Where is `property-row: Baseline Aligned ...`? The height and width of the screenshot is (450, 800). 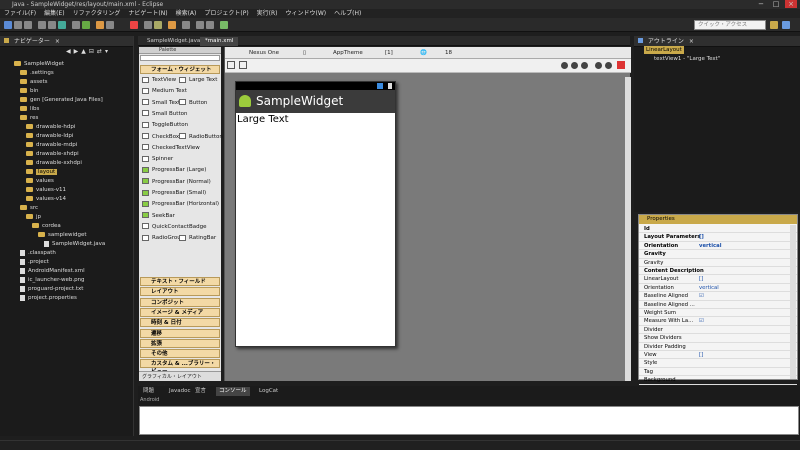 property-row: Baseline Aligned ... is located at coordinates (718, 305).